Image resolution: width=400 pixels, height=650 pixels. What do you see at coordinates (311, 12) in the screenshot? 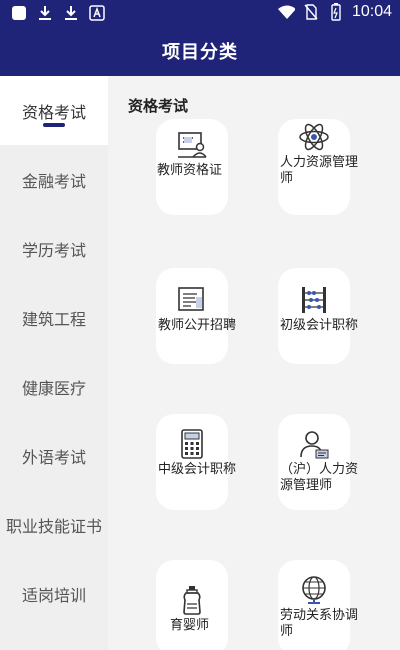
I see `no-sim-icon` at bounding box center [311, 12].